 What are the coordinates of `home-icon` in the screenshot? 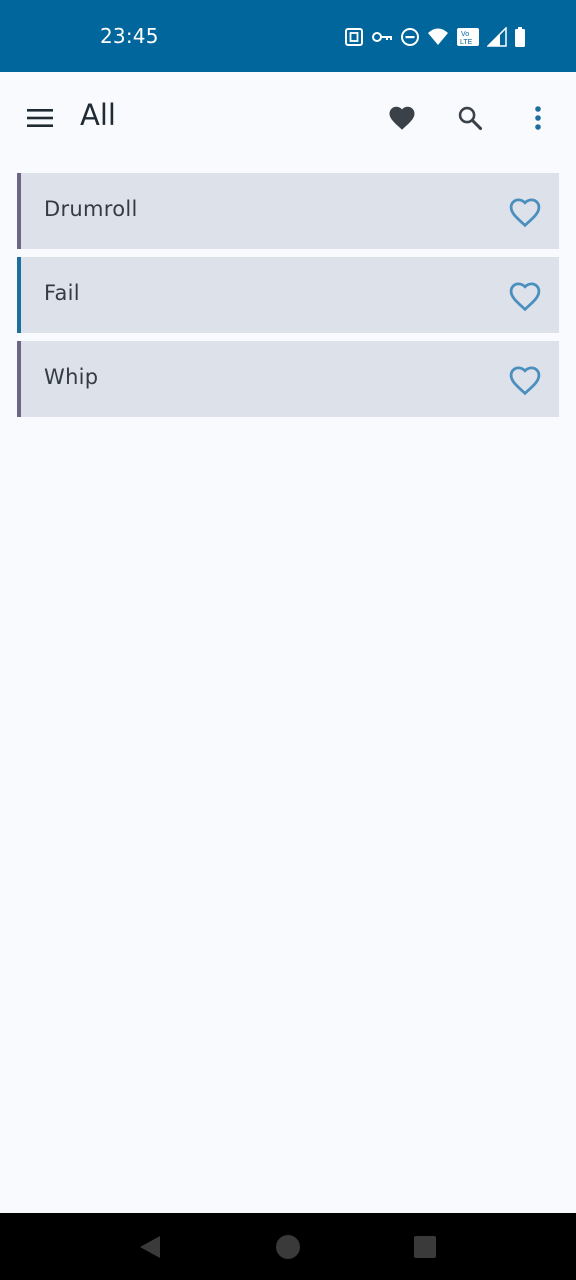 It's located at (288, 1247).